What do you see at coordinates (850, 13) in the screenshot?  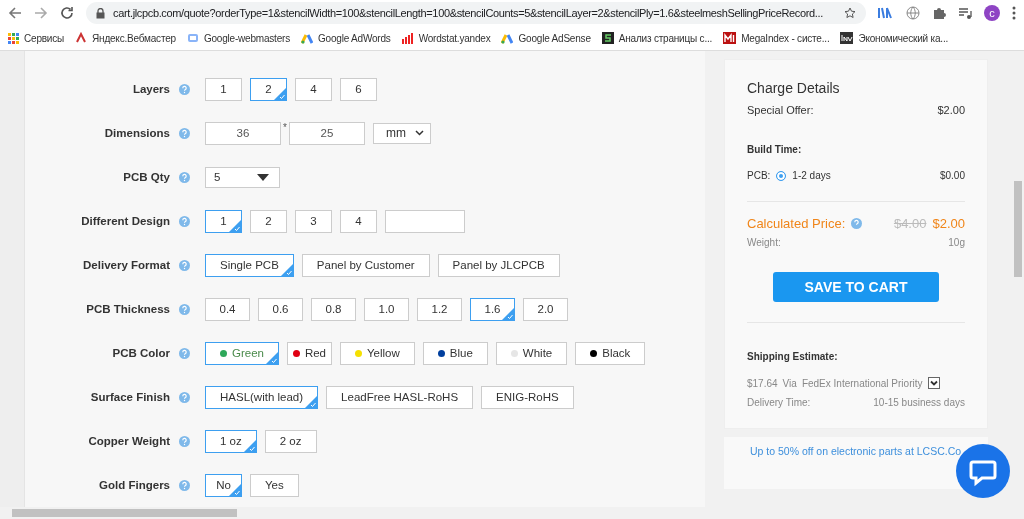 I see `bookmark-star-icon` at bounding box center [850, 13].